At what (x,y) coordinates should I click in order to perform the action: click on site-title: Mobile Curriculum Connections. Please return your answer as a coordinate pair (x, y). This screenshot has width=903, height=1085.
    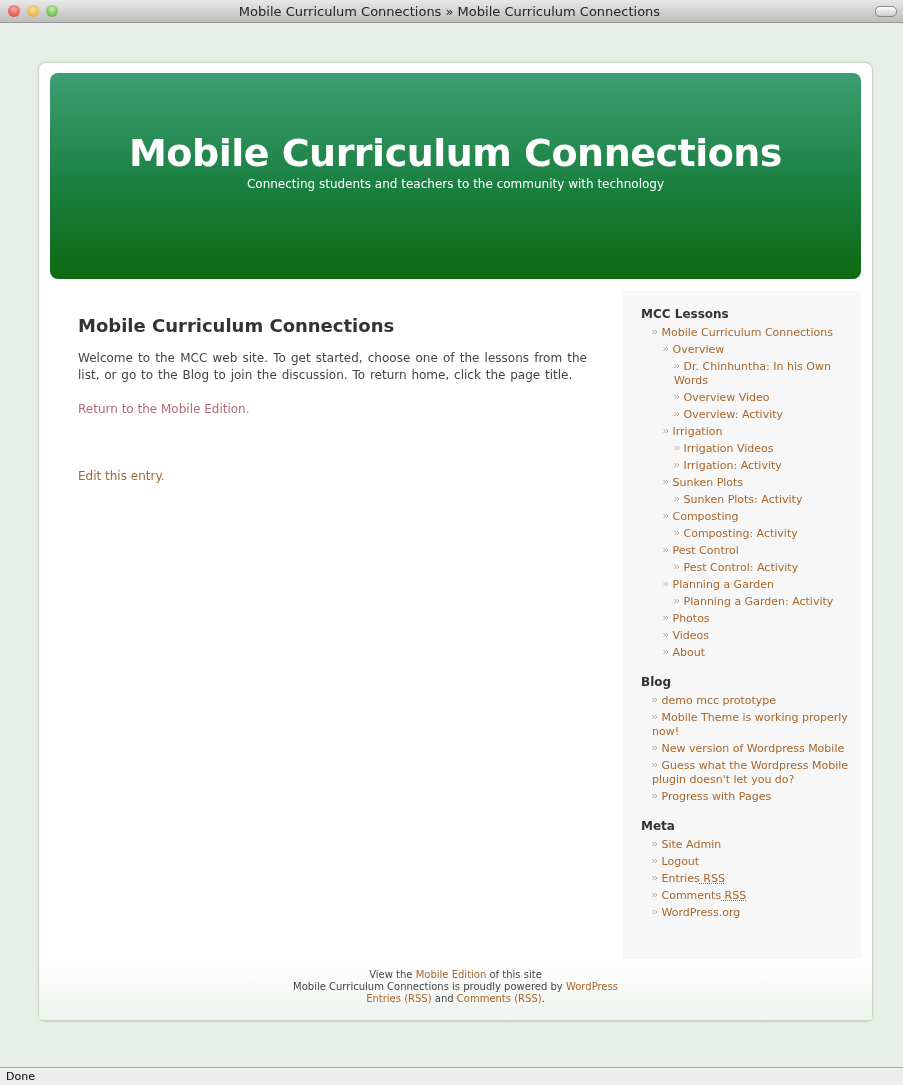
    Looking at the image, I should click on (455, 154).